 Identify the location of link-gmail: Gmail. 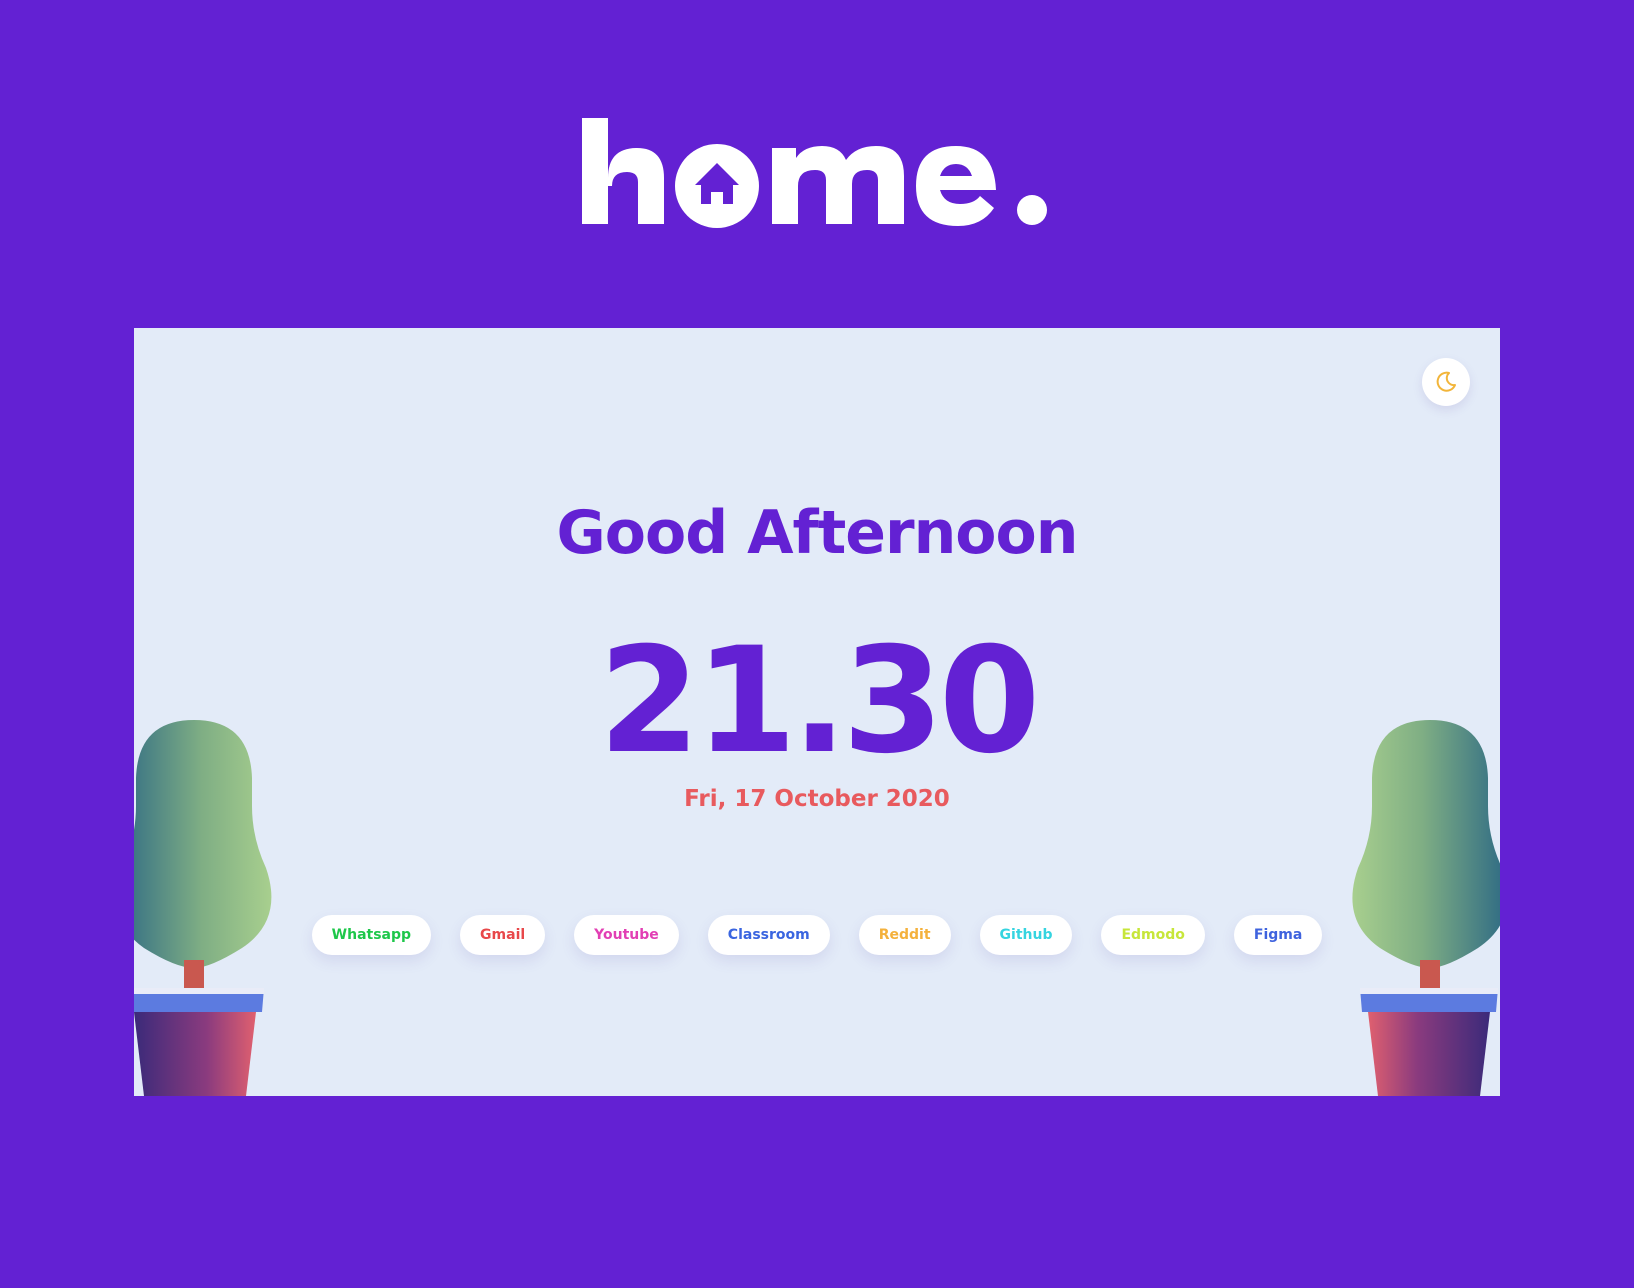
(503, 935).